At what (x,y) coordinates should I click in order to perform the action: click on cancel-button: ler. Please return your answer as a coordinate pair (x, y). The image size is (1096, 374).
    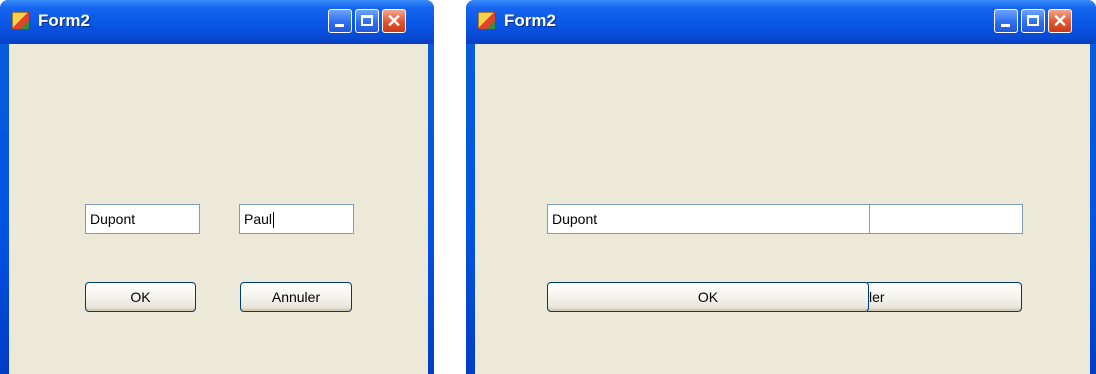
    Looking at the image, I should click on (944, 297).